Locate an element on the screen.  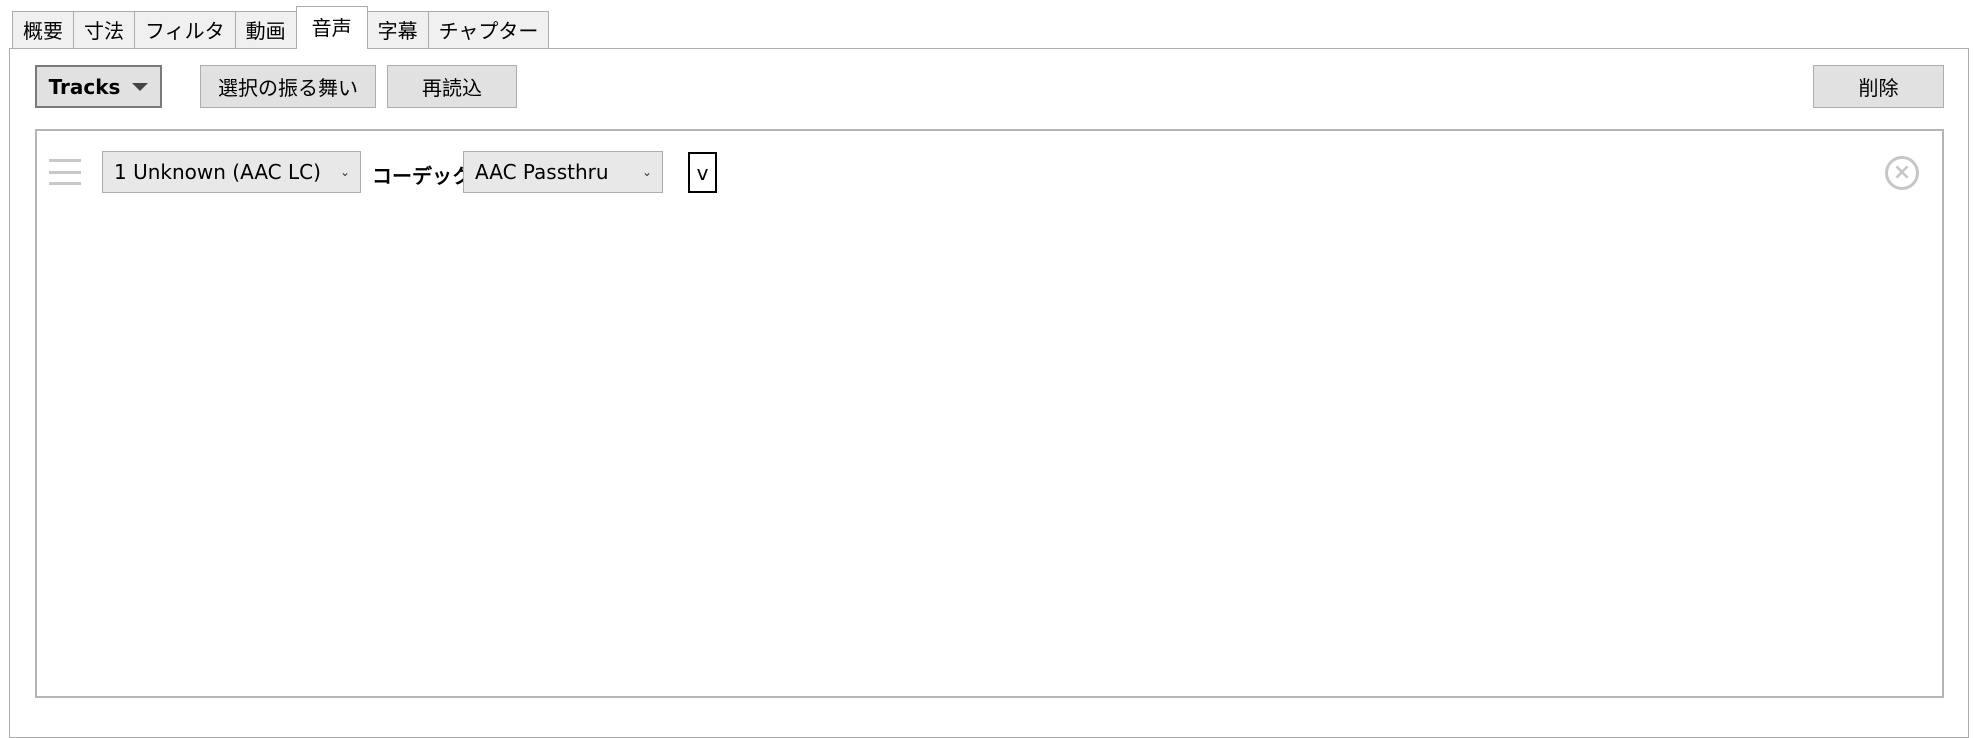
source-track-value: 1 Unknown (AAC LC) is located at coordinates (217, 172).